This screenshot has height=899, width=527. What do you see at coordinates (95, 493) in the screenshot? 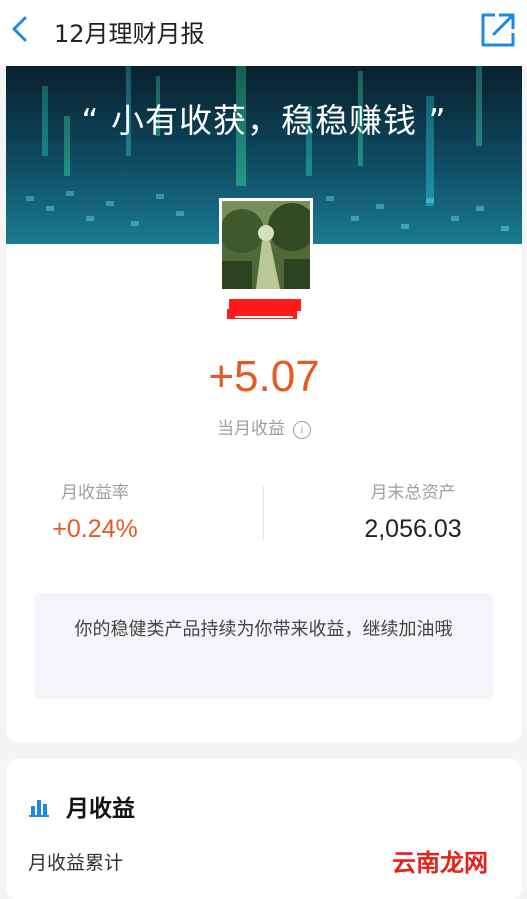
I see `monthly-rate-label: 月收益率` at bounding box center [95, 493].